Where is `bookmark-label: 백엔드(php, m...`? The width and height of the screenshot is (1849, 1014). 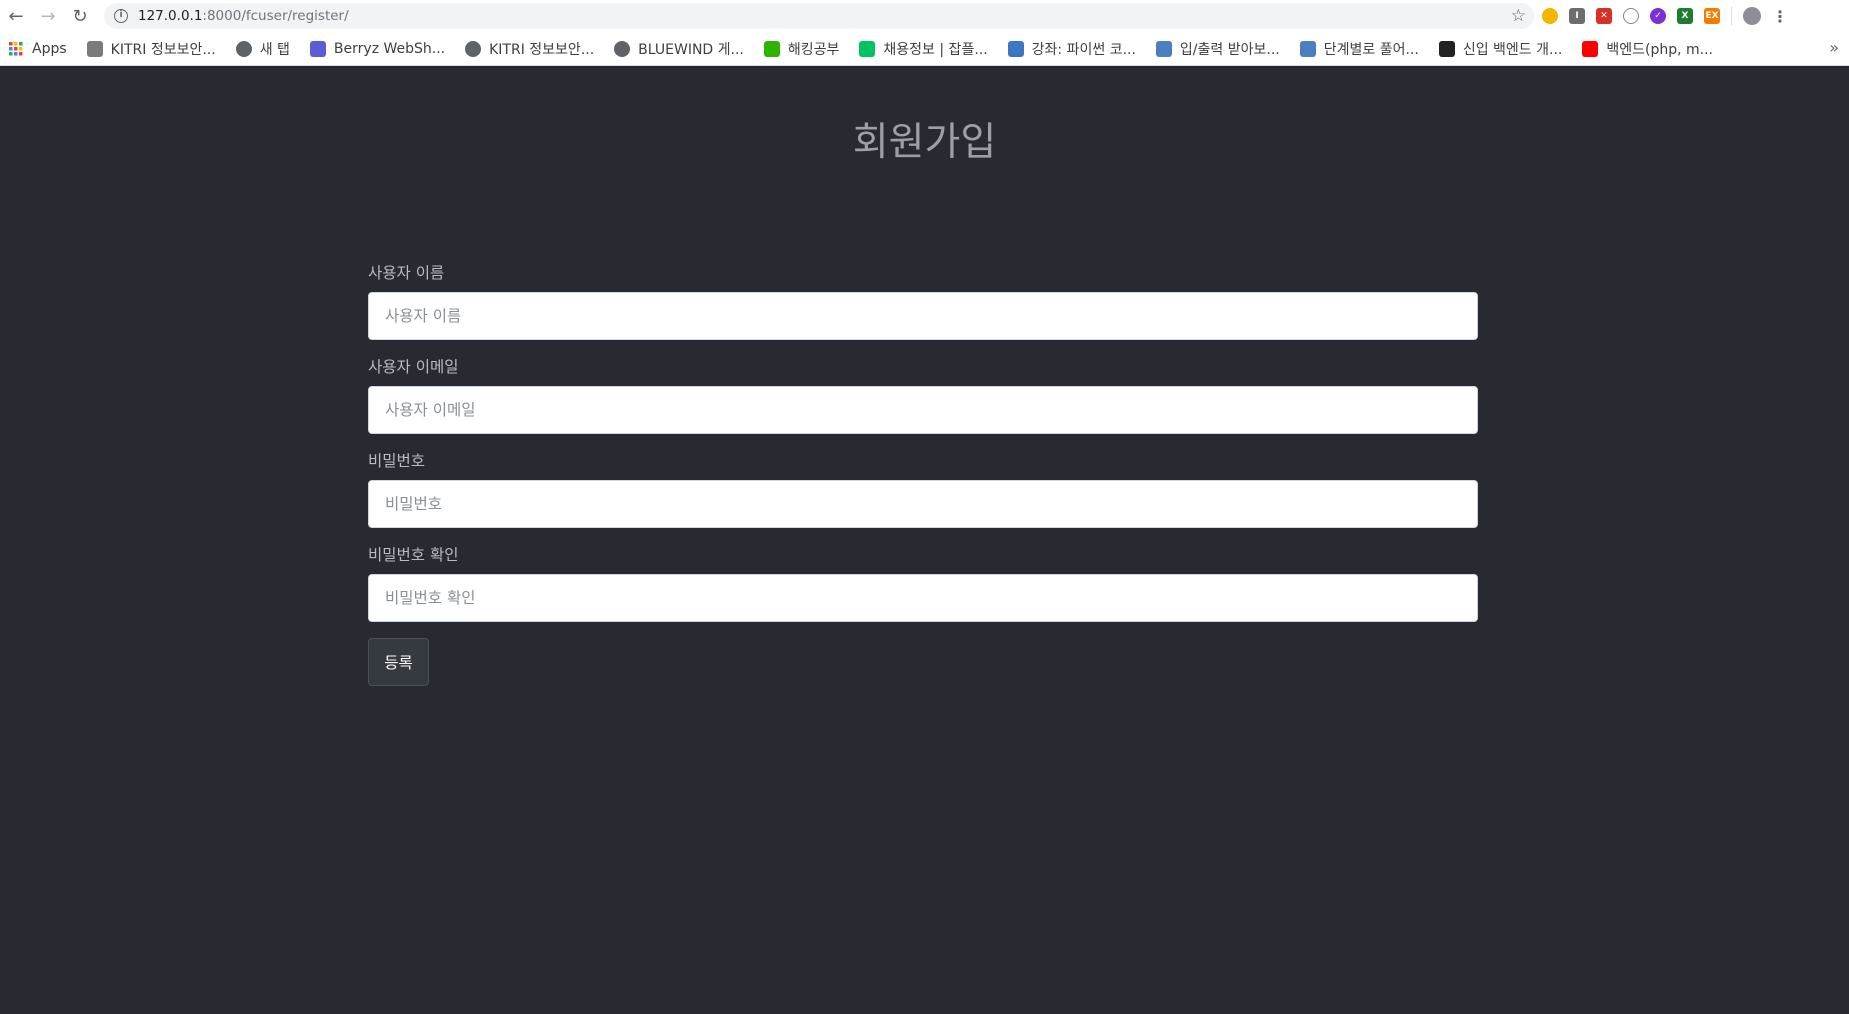 bookmark-label: 백엔드(php, m... is located at coordinates (1659, 49).